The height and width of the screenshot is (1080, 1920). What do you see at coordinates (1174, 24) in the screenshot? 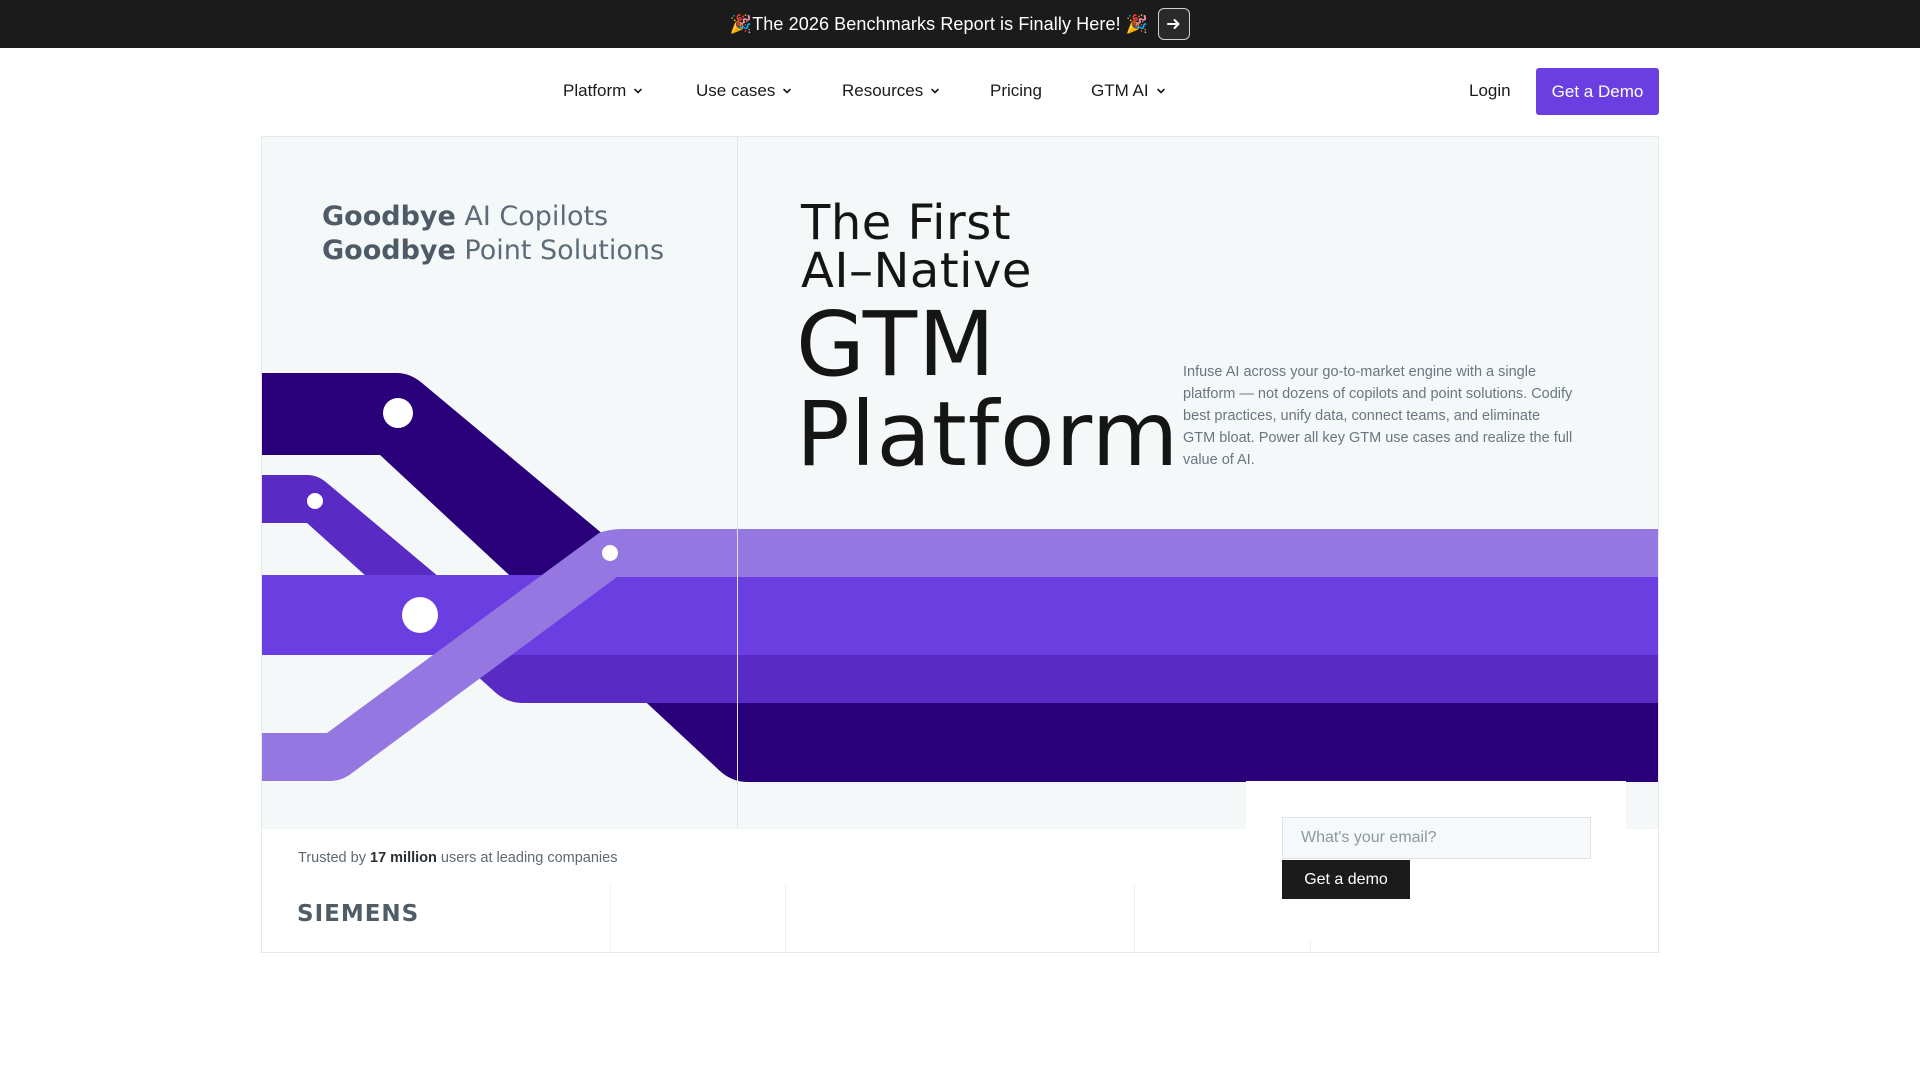
I see `arrow-right-icon` at bounding box center [1174, 24].